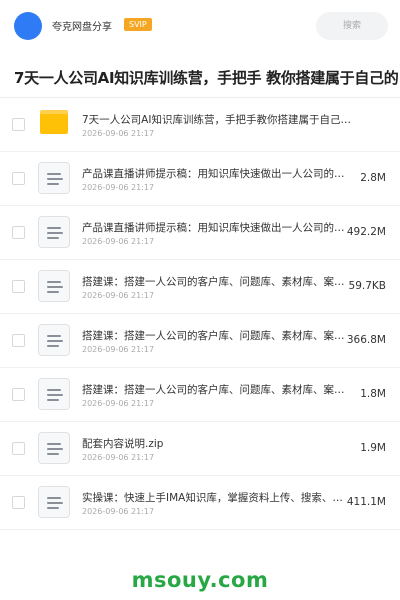 The width and height of the screenshot is (400, 600). I want to click on site-watermark: msouy.com, so click(200, 580).